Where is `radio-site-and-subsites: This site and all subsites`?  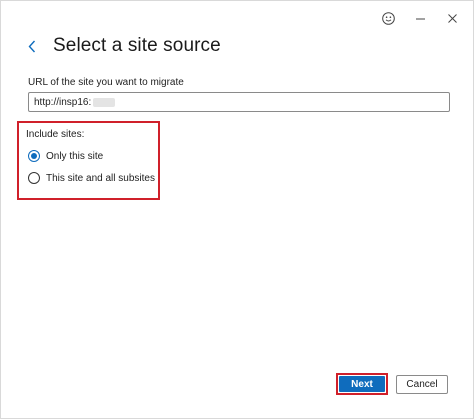 radio-site-and-subsites: This site and all subsites is located at coordinates (91, 178).